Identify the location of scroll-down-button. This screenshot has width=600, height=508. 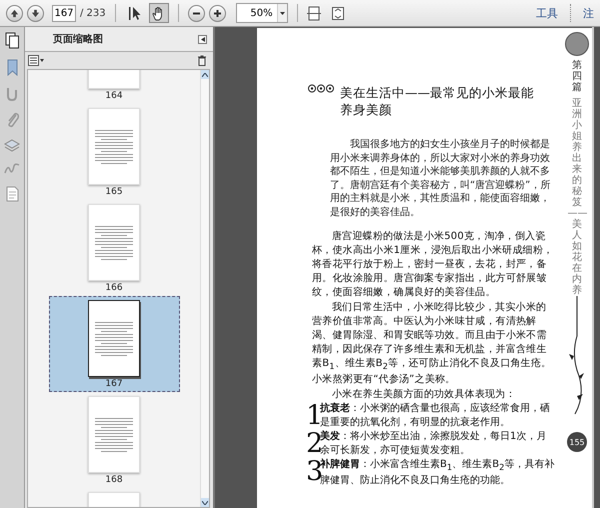
(205, 502).